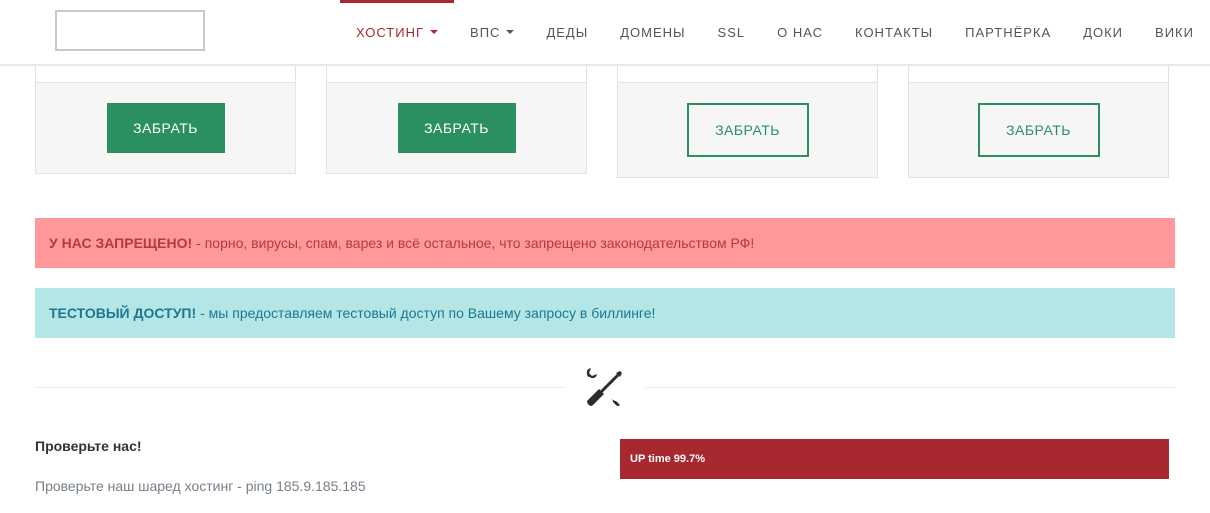  I want to click on nav-item-wiki: ВИКИ, so click(1174, 32).